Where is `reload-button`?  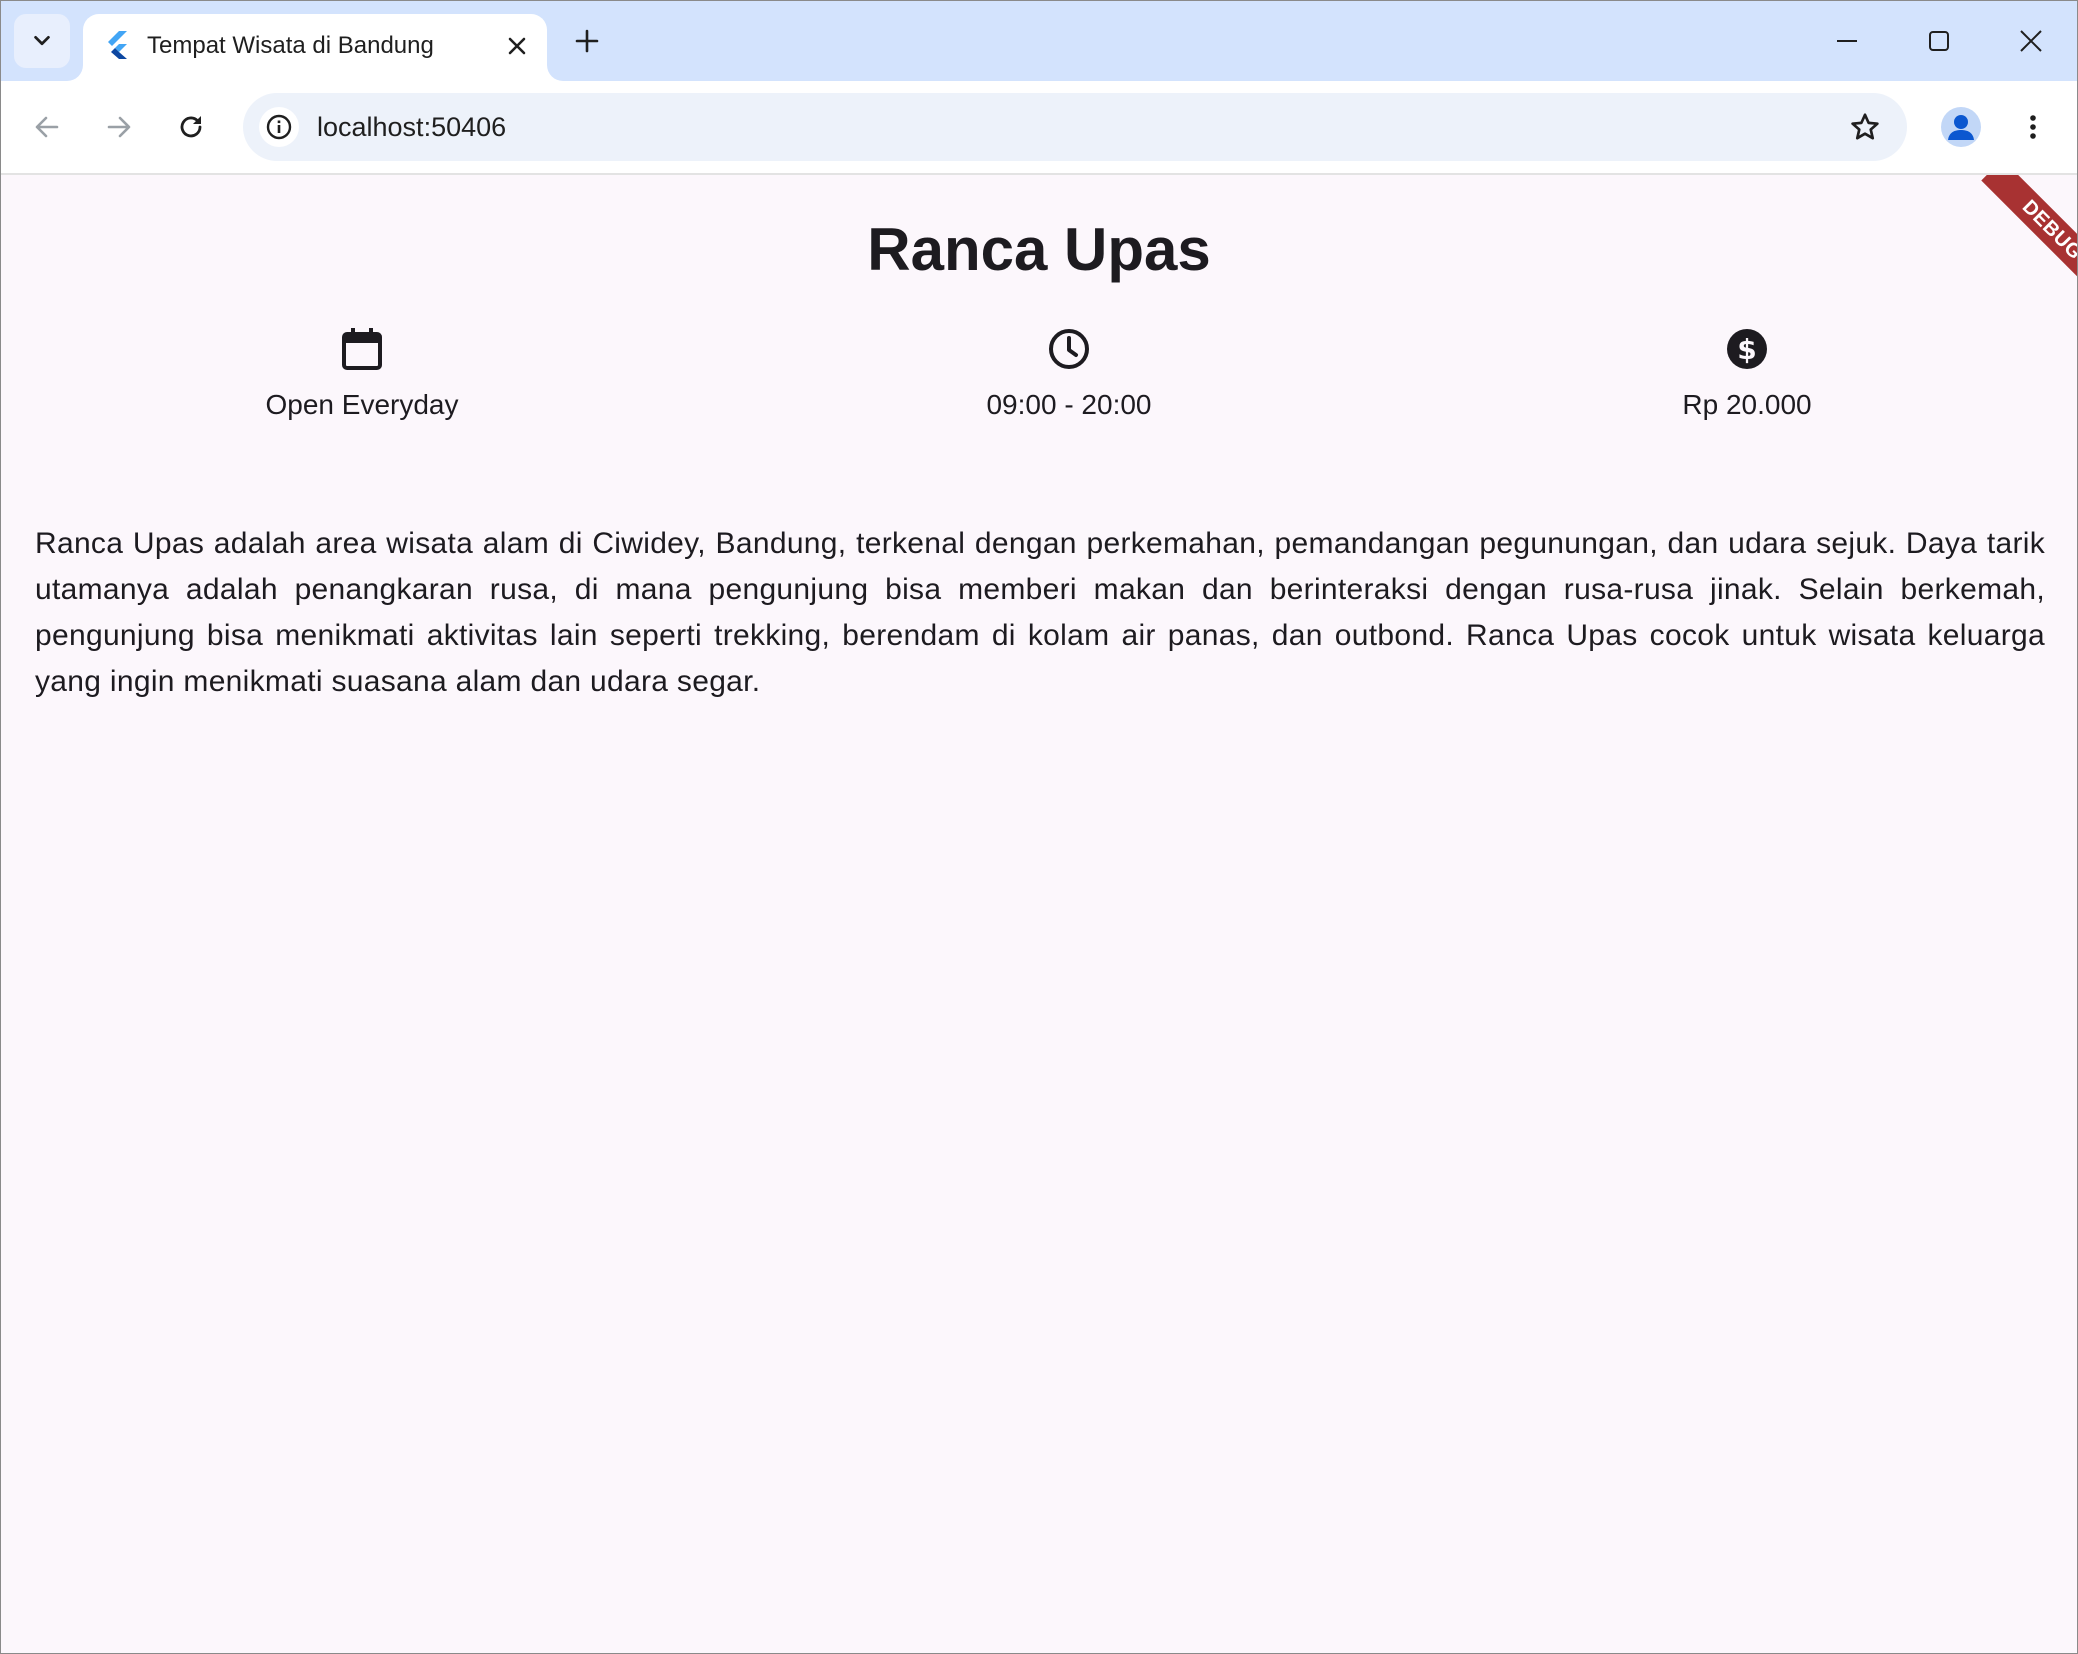
reload-button is located at coordinates (191, 127).